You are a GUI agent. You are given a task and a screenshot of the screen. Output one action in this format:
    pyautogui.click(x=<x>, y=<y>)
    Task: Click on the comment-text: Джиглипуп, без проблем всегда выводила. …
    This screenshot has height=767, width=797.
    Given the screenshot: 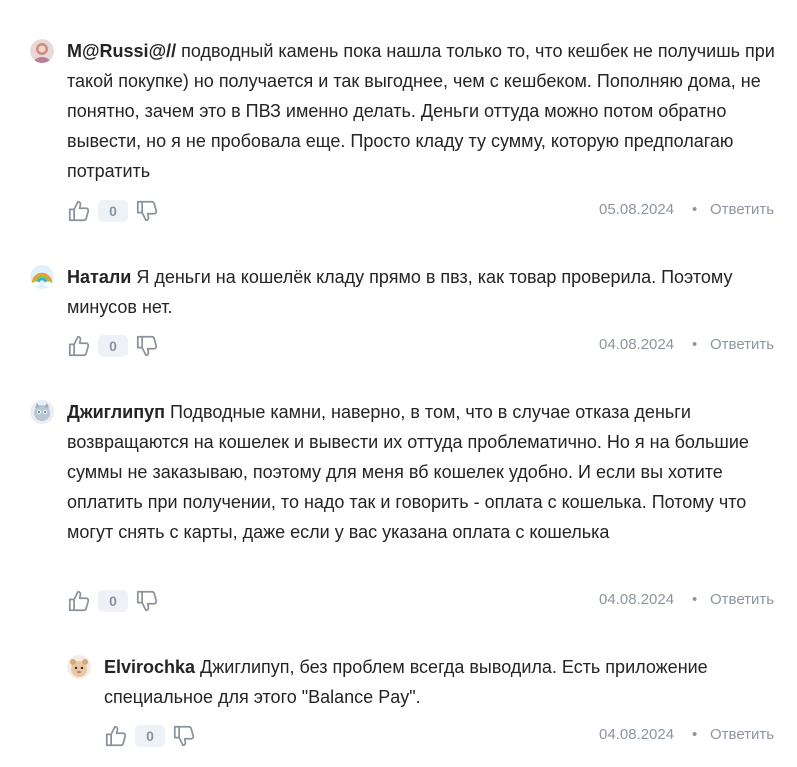 What is the action you would take?
    pyautogui.click(x=406, y=682)
    